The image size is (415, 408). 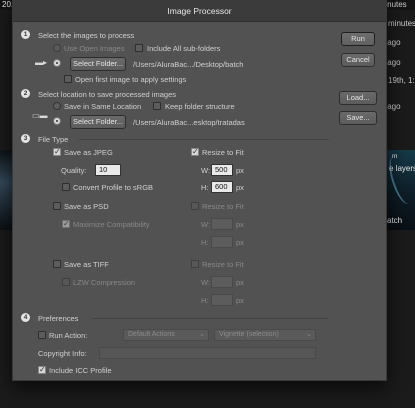 What do you see at coordinates (207, 353) in the screenshot?
I see `copyright-info-input` at bounding box center [207, 353].